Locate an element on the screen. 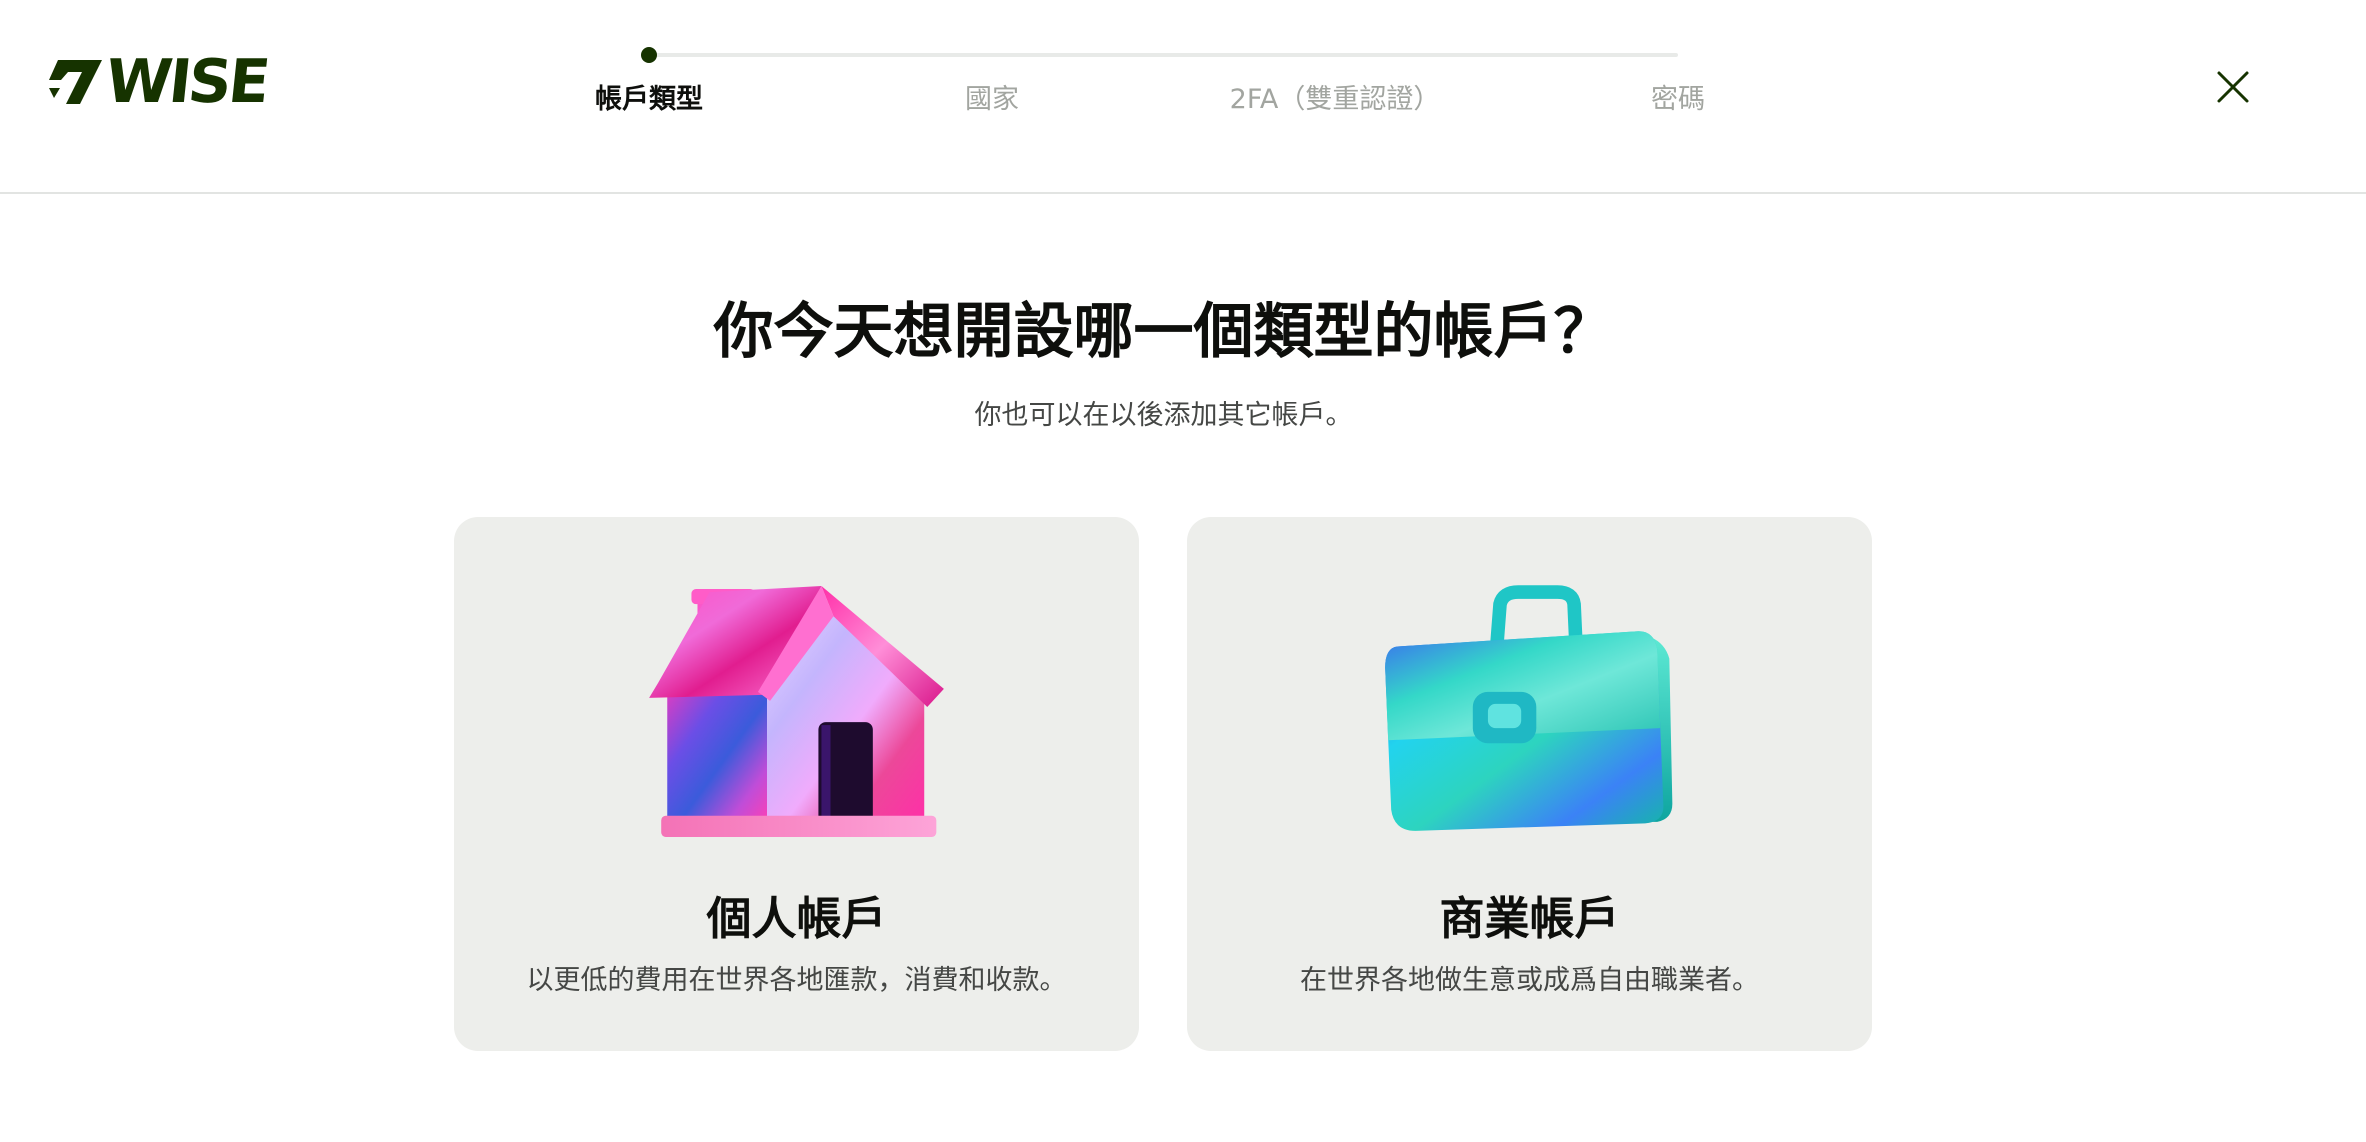 The height and width of the screenshot is (1142, 2366). page-subtitle: 你也可以在以後添加其它帳戶。 is located at coordinates (1163, 415).